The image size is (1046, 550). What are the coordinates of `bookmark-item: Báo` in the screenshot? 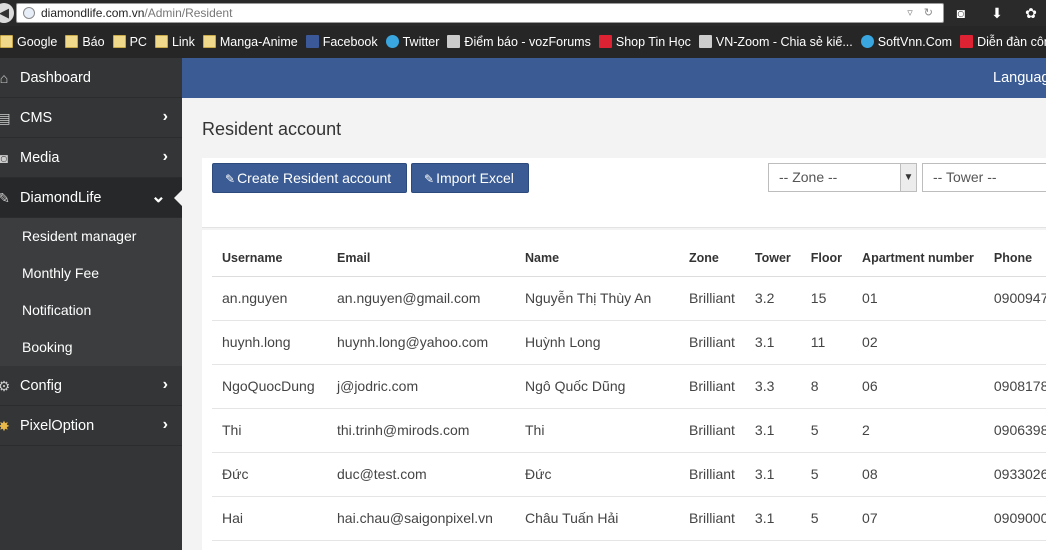 It's located at (85, 42).